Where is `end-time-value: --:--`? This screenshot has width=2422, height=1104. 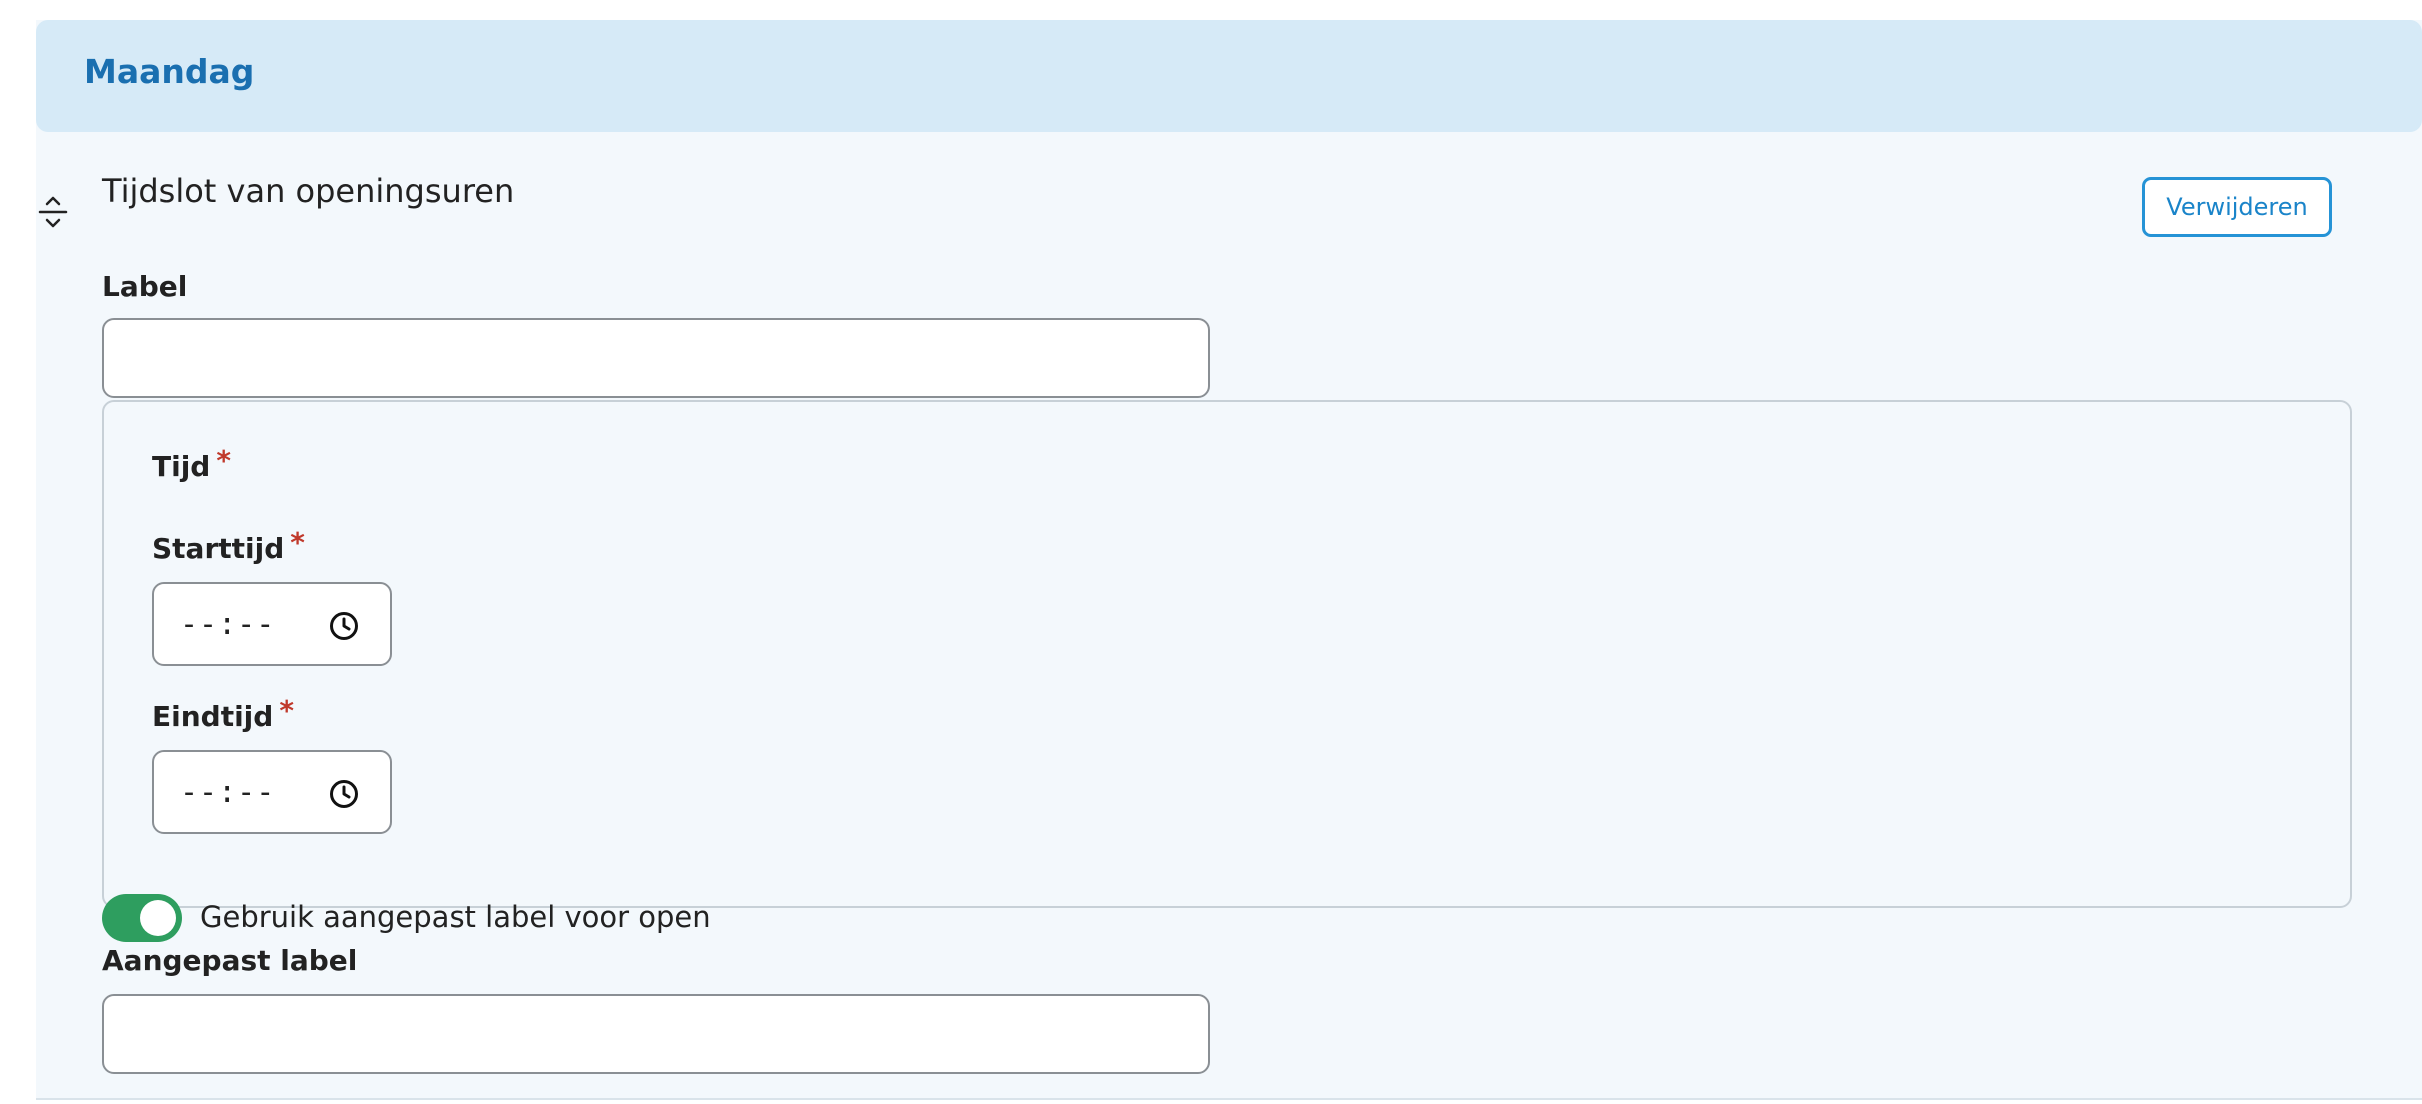 end-time-value: --:-- is located at coordinates (228, 792).